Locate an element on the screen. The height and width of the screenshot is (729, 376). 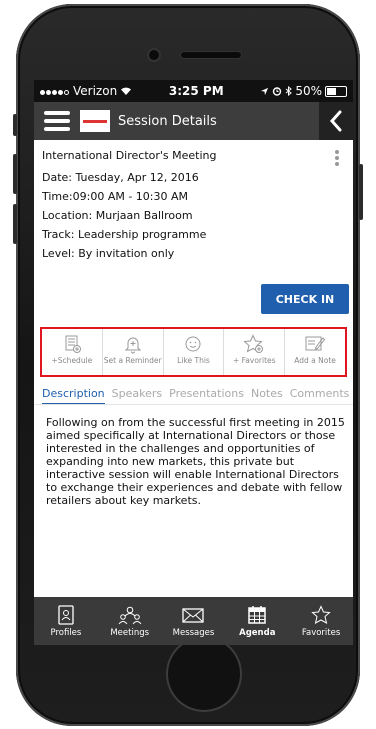
action-label-favorites: + Favorites is located at coordinates (254, 360).